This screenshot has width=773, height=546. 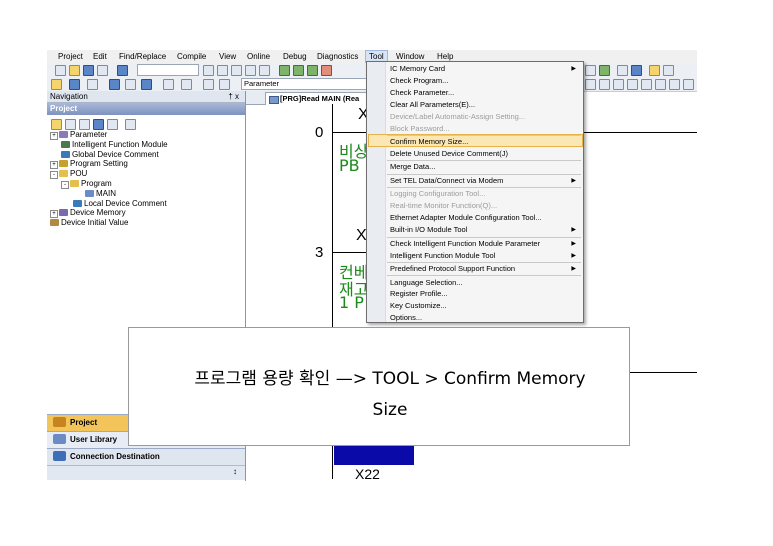 What do you see at coordinates (646, 84) in the screenshot?
I see `rising-edge-icon` at bounding box center [646, 84].